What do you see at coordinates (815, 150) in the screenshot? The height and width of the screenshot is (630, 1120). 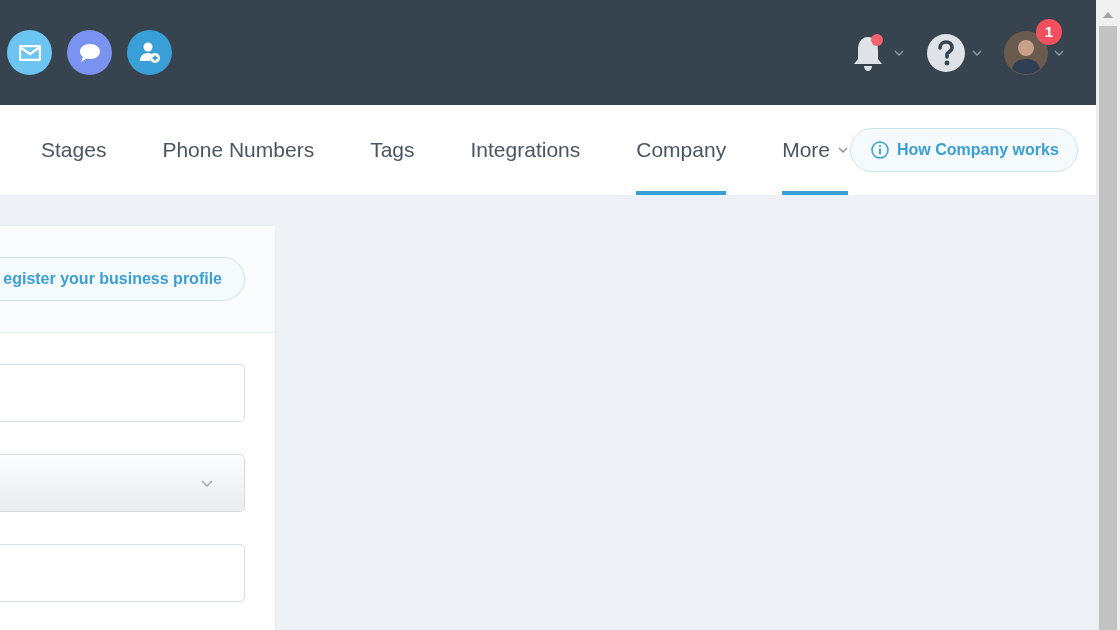 I see `nav-tab: More` at bounding box center [815, 150].